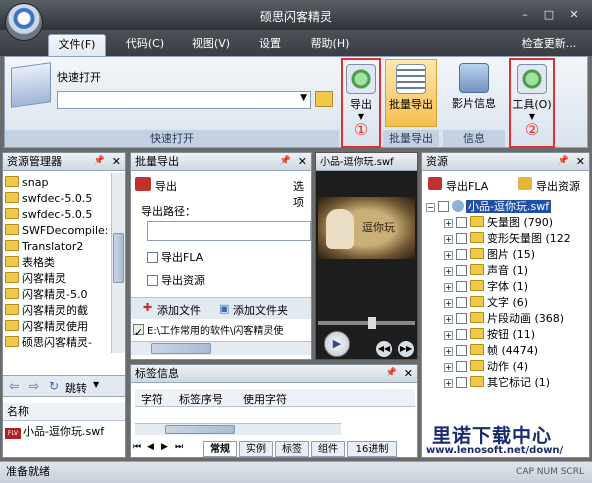  Describe the element at coordinates (330, 45) in the screenshot. I see `tab-help: 帮助(H)` at that location.